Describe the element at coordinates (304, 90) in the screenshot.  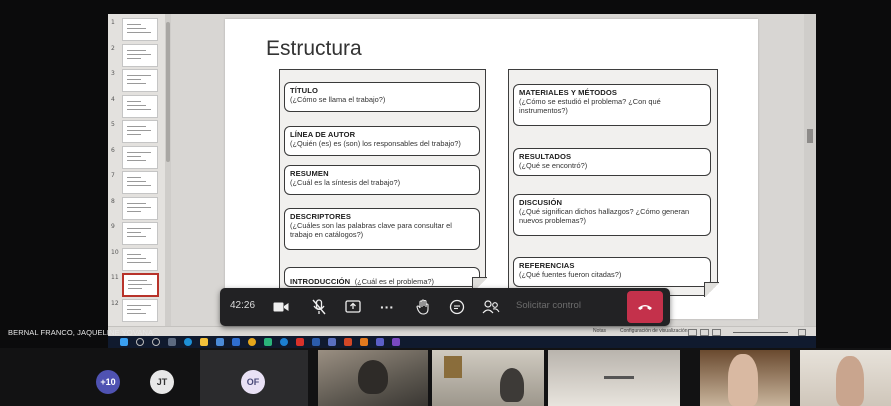
I see `card-heading: TÍTULO` at that location.